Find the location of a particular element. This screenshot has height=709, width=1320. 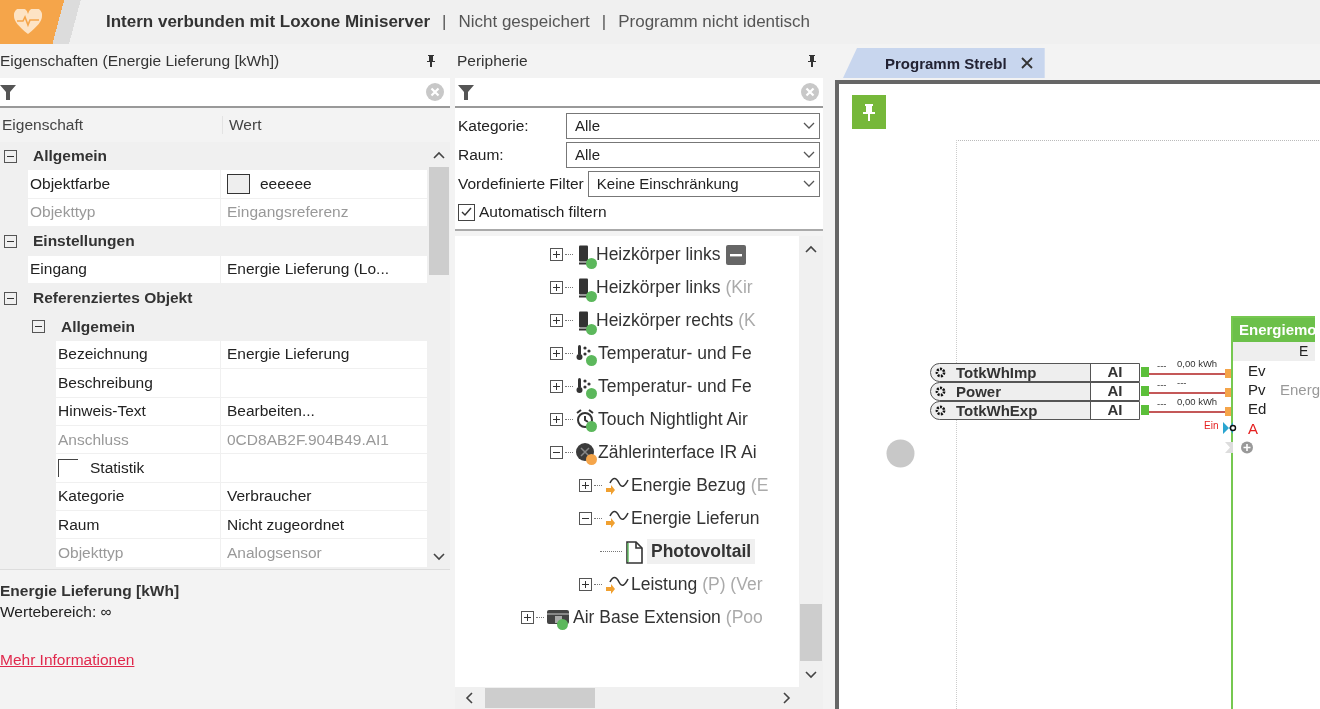

tree-item: Heizkörper links is located at coordinates (658, 254).